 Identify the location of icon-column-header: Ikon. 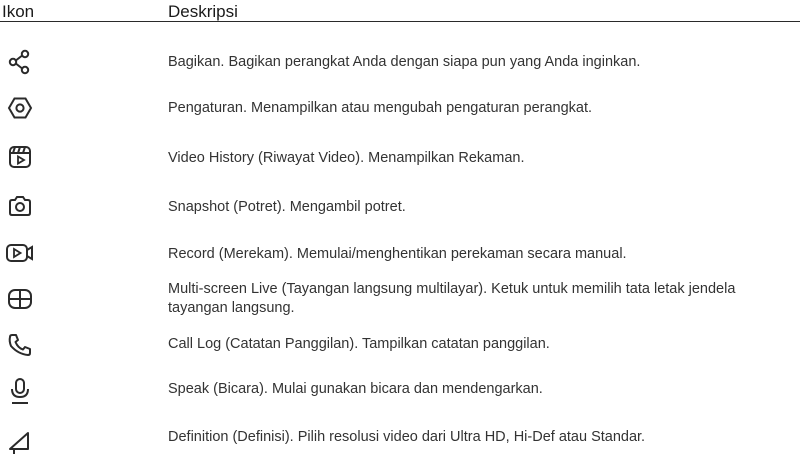
(18, 11).